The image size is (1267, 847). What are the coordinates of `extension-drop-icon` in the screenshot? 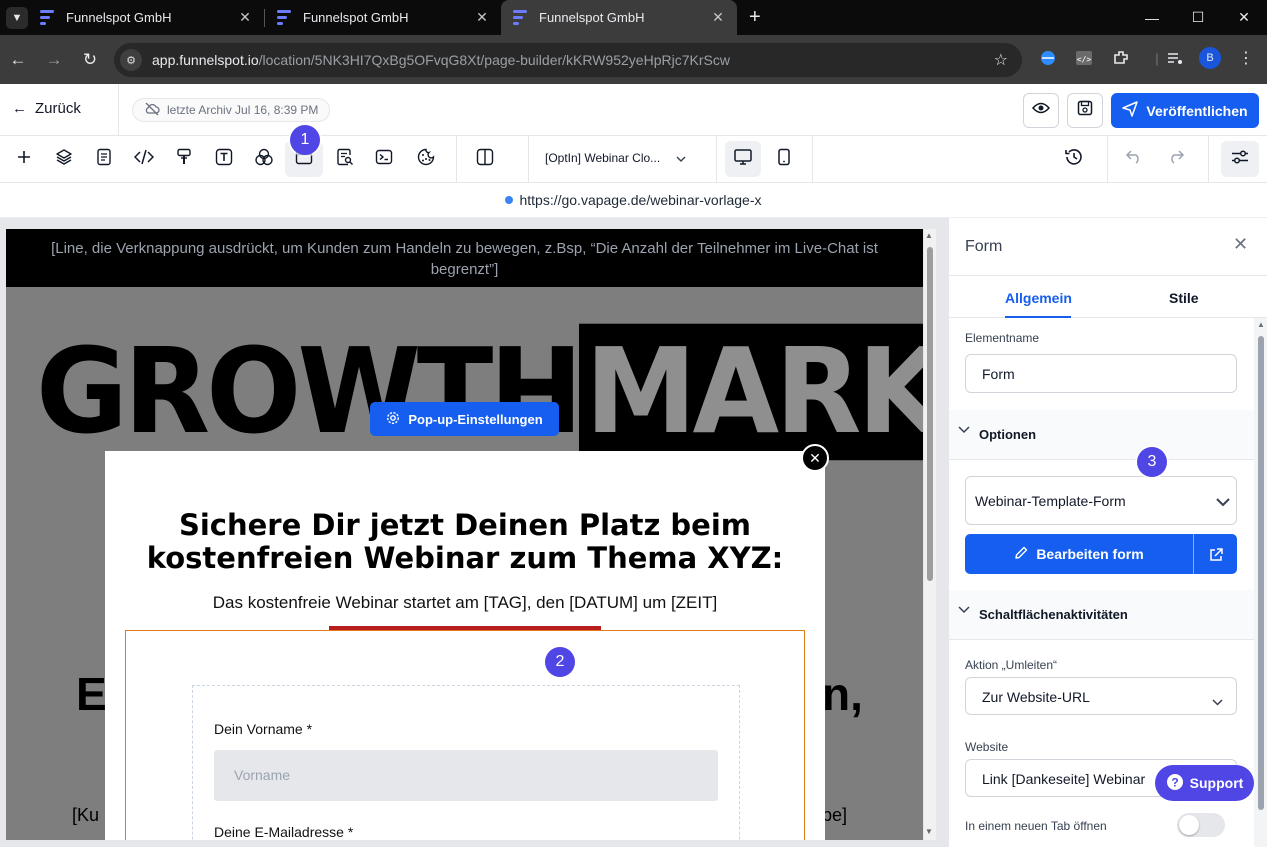 It's located at (1048, 58).